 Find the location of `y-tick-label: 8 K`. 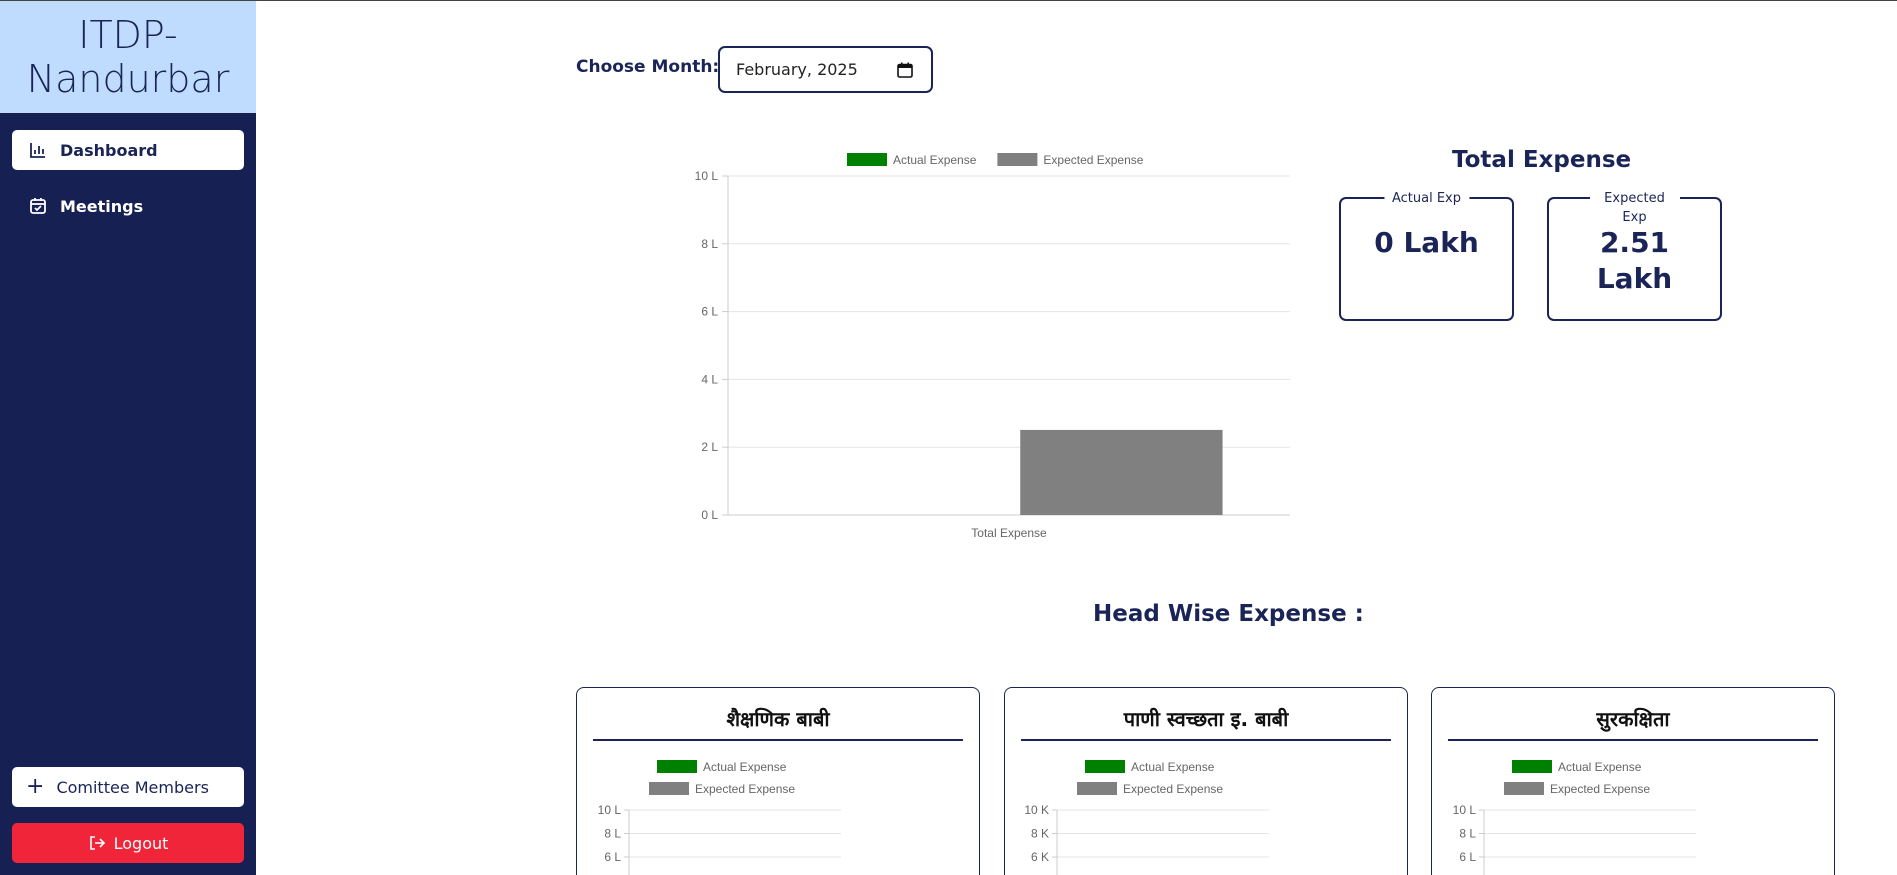

y-tick-label: 8 K is located at coordinates (1040, 834).